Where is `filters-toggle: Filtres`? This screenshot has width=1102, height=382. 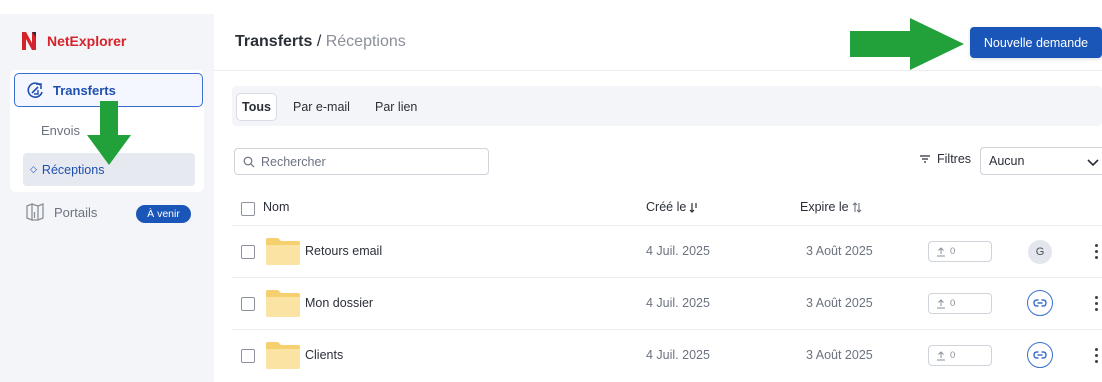
filters-toggle: Filtres is located at coordinates (945, 159).